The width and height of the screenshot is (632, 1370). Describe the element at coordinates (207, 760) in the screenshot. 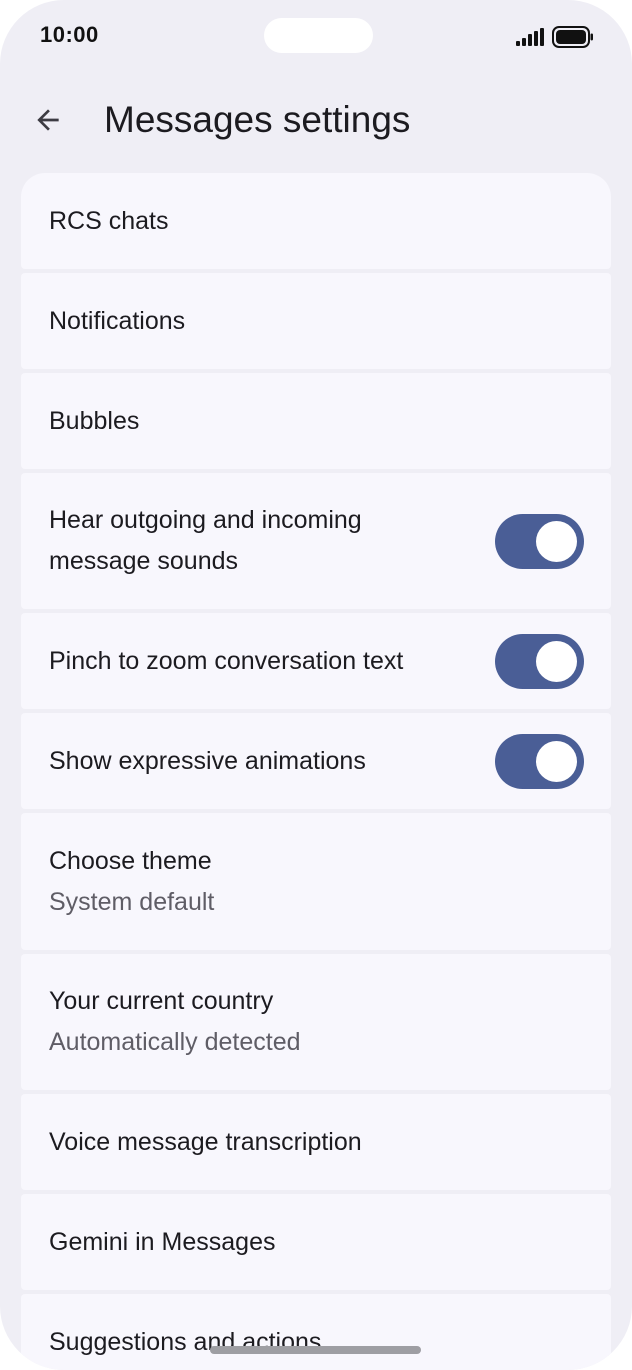

I see `setting-title: Show expressive animations` at that location.